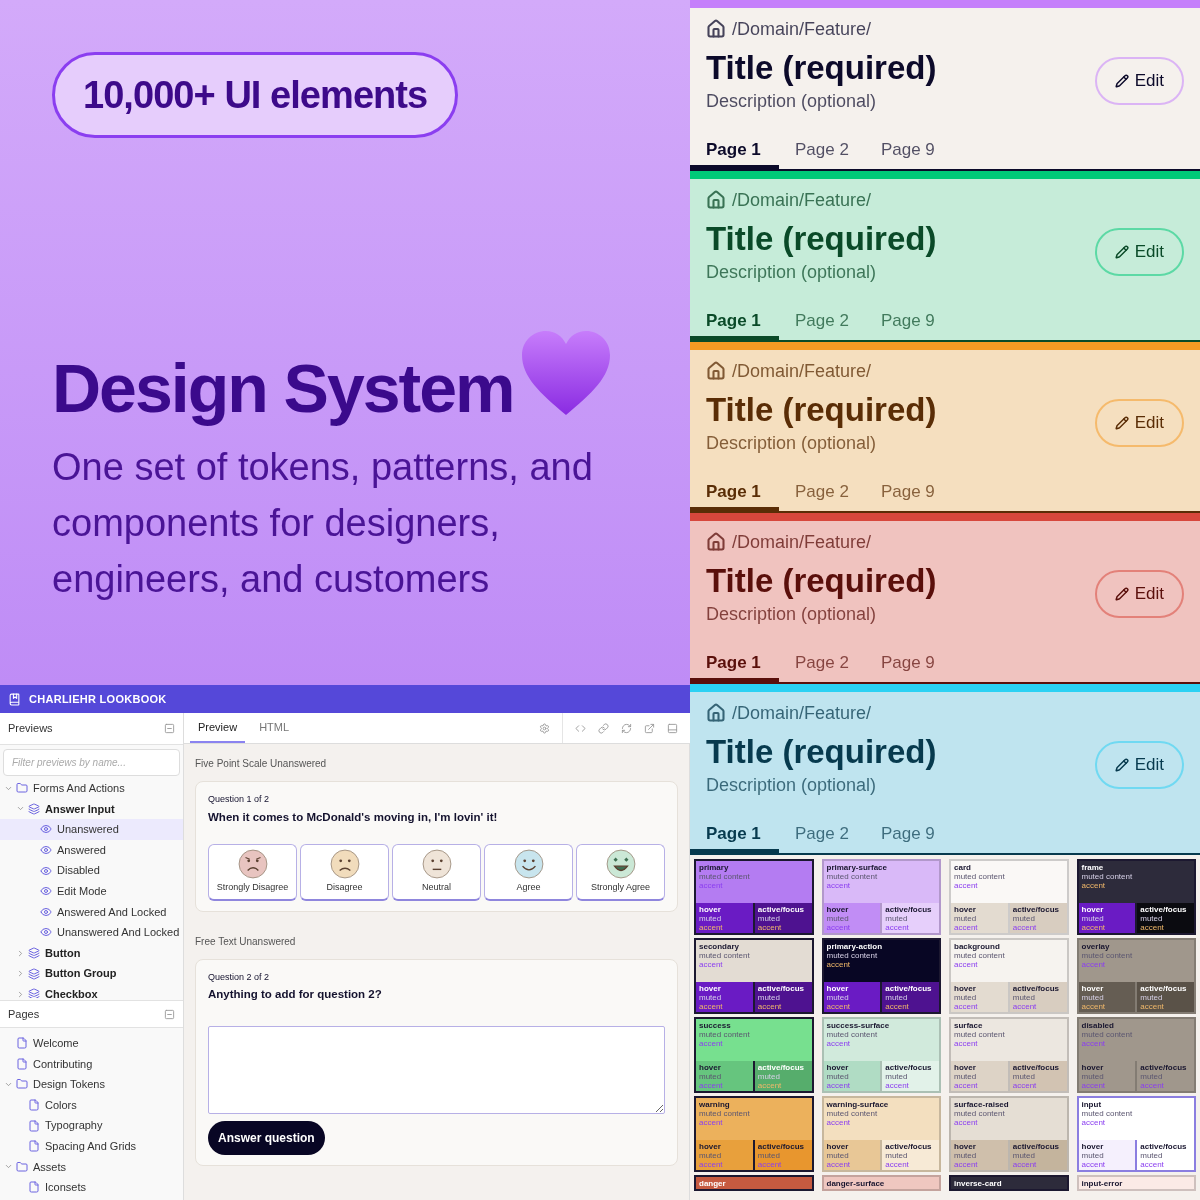 This screenshot has width=1200, height=1200. What do you see at coordinates (91, 788) in the screenshot?
I see `tree-item: Forms And Actions` at bounding box center [91, 788].